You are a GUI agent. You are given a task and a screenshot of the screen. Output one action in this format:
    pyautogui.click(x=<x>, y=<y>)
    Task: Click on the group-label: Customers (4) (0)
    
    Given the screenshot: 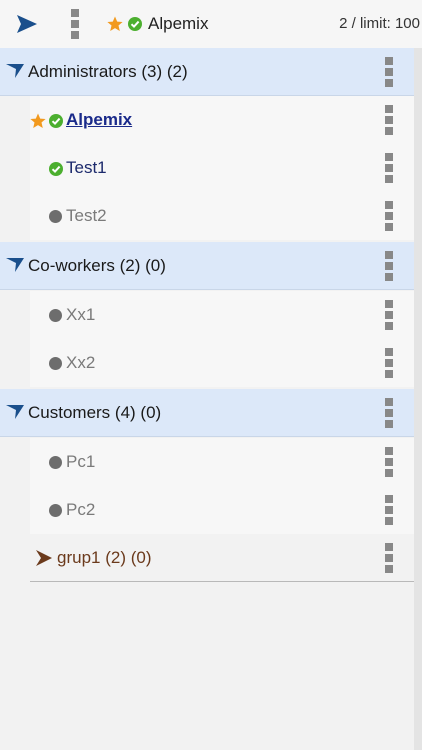 What is the action you would take?
    pyautogui.click(x=95, y=412)
    